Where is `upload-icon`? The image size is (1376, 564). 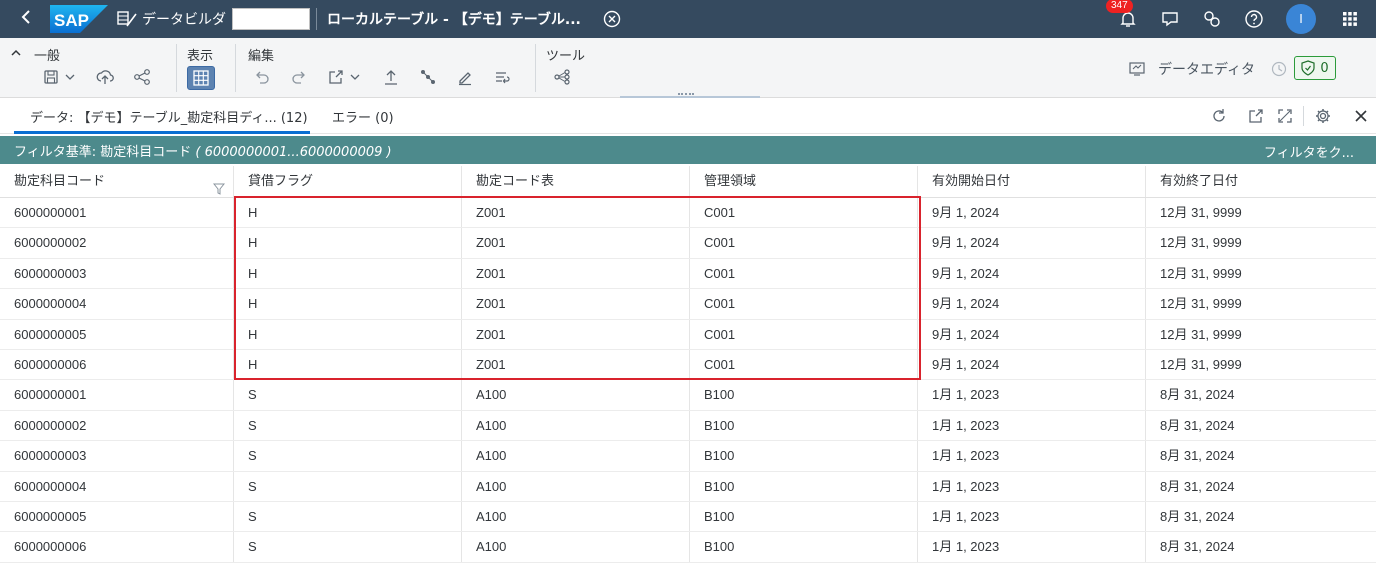 upload-icon is located at coordinates (391, 77).